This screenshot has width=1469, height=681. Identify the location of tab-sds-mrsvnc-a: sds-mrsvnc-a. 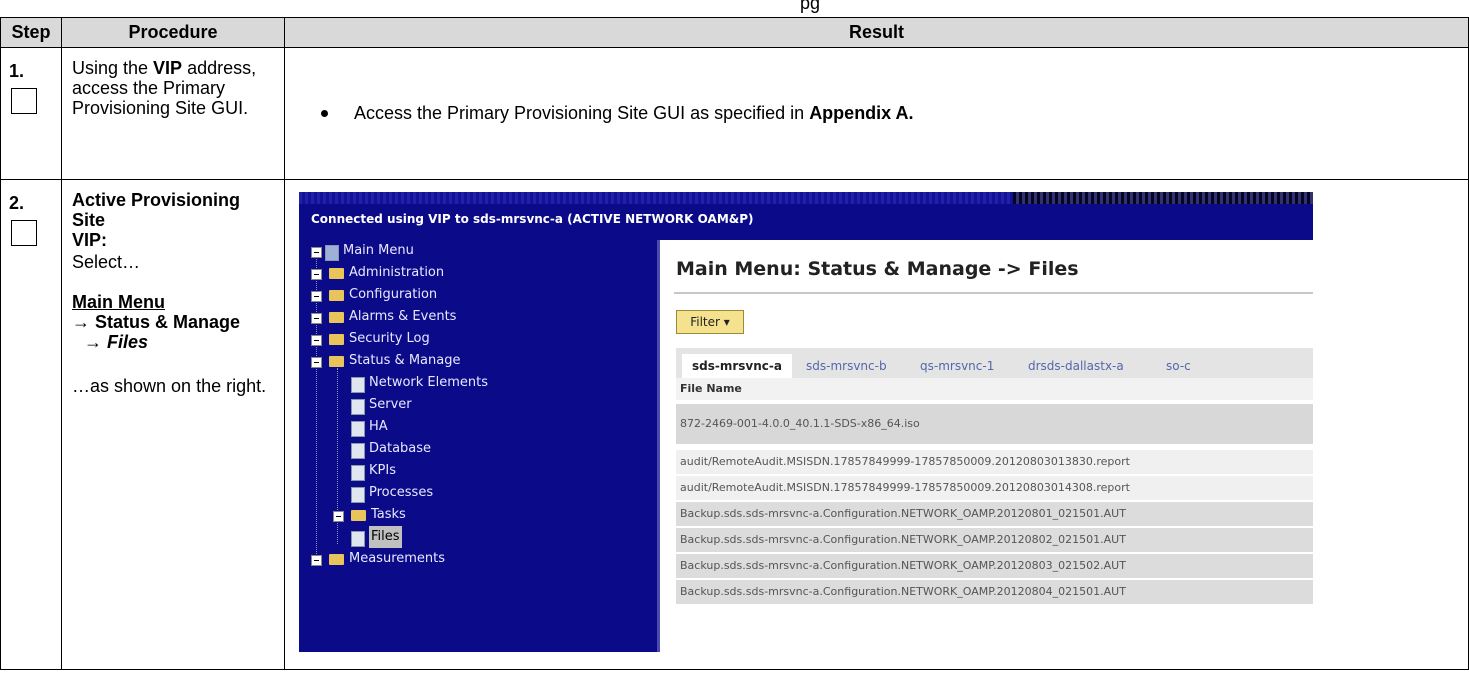
(737, 366).